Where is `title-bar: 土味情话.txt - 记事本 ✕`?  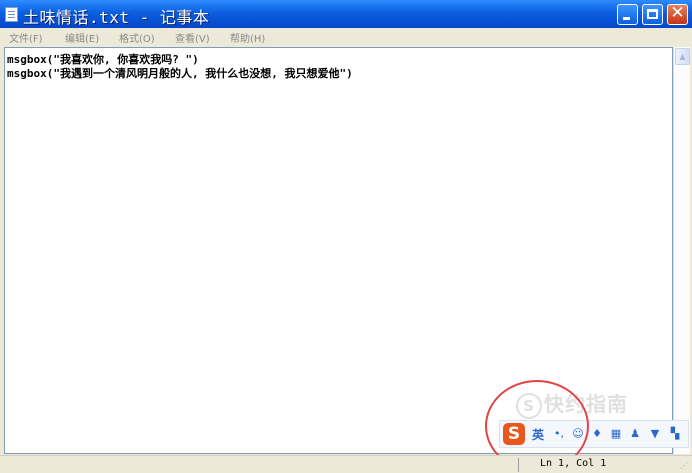 title-bar: 土味情话.txt - 记事本 ✕ is located at coordinates (346, 14).